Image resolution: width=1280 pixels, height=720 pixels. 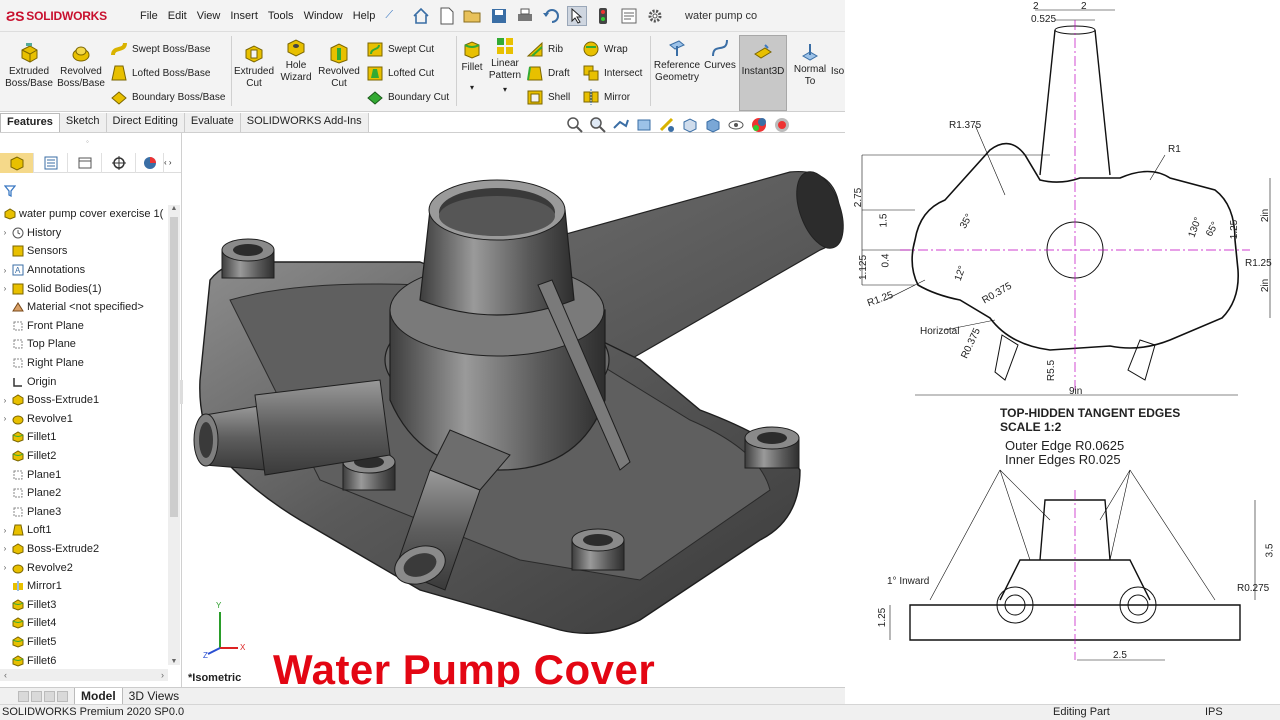 I want to click on dimxpert-tab, so click(x=119, y=163).